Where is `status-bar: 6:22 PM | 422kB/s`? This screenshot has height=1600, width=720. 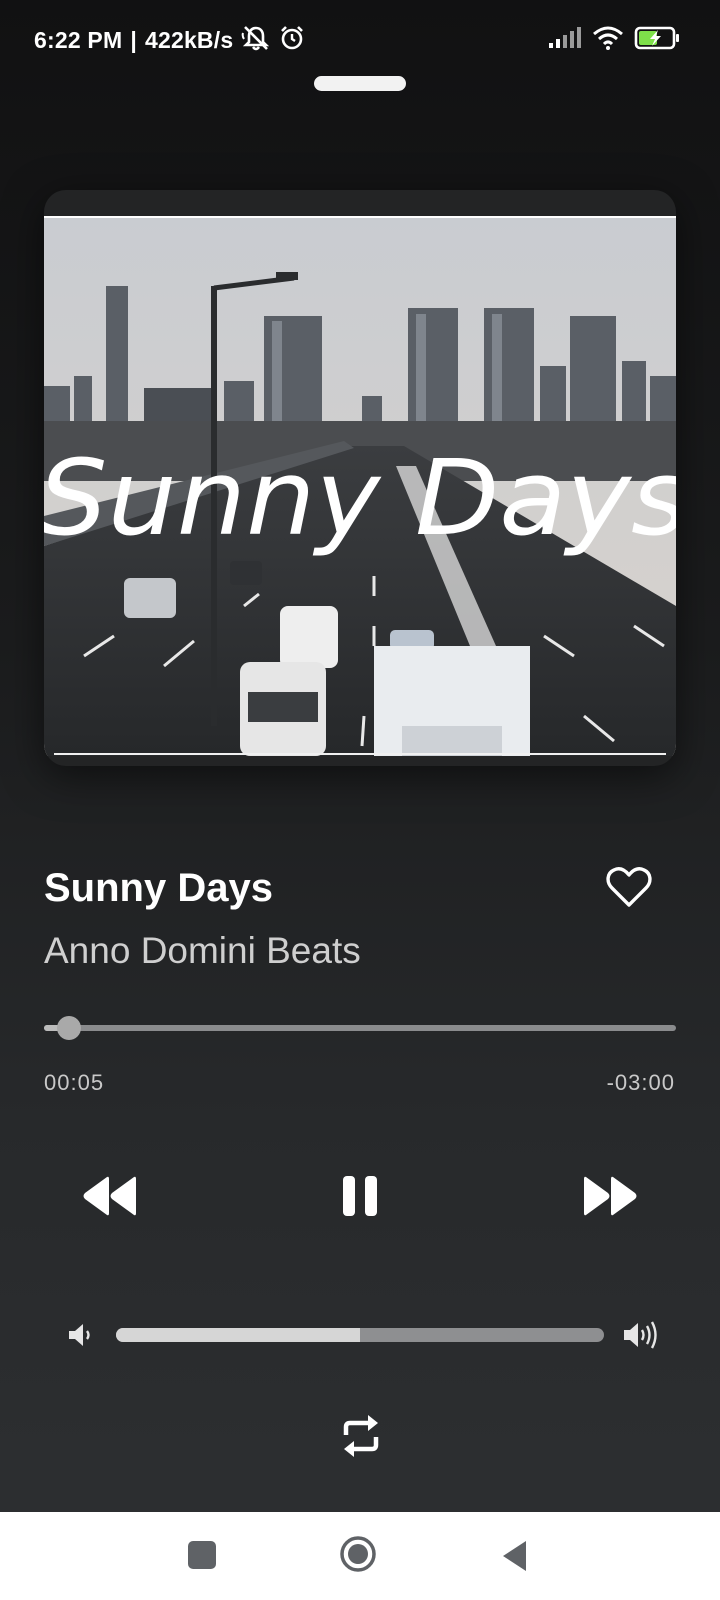
status-bar: 6:22 PM | 422kB/s is located at coordinates (360, 39).